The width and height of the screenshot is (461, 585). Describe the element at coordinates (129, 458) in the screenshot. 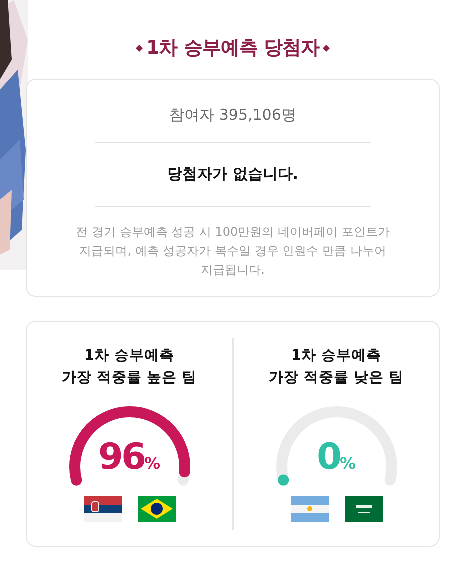

I see `gauge-reading: 96%` at that location.